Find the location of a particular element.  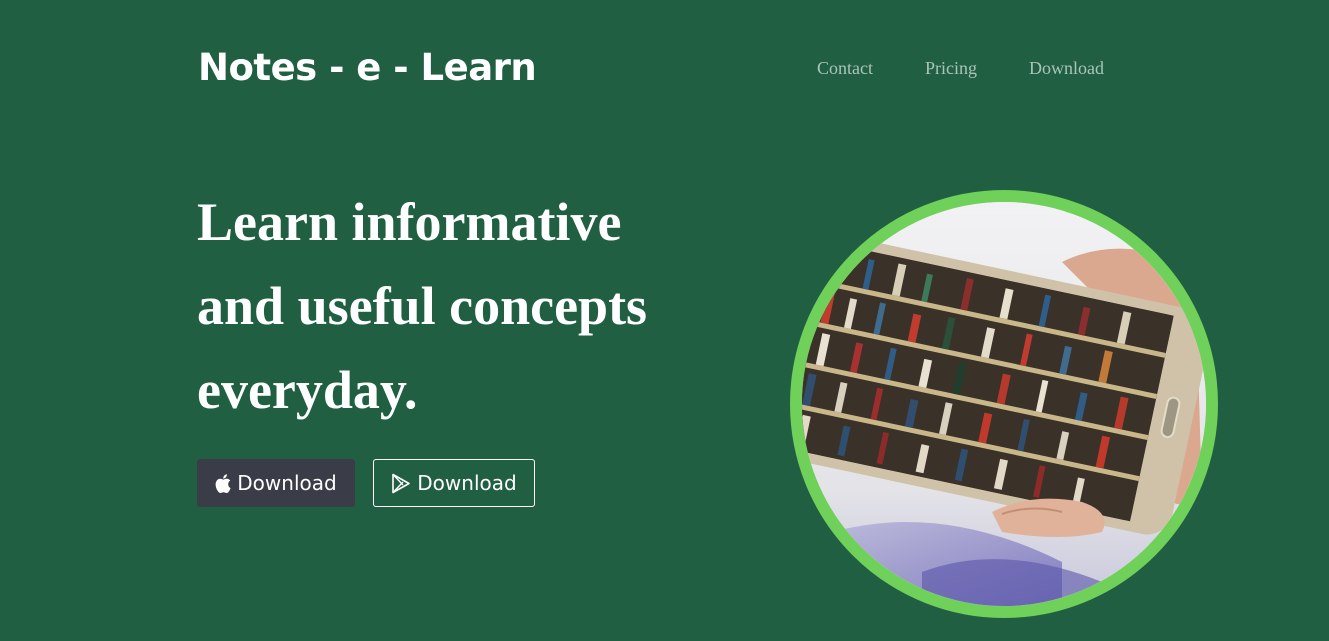

apple-download-label: Download is located at coordinates (287, 483).